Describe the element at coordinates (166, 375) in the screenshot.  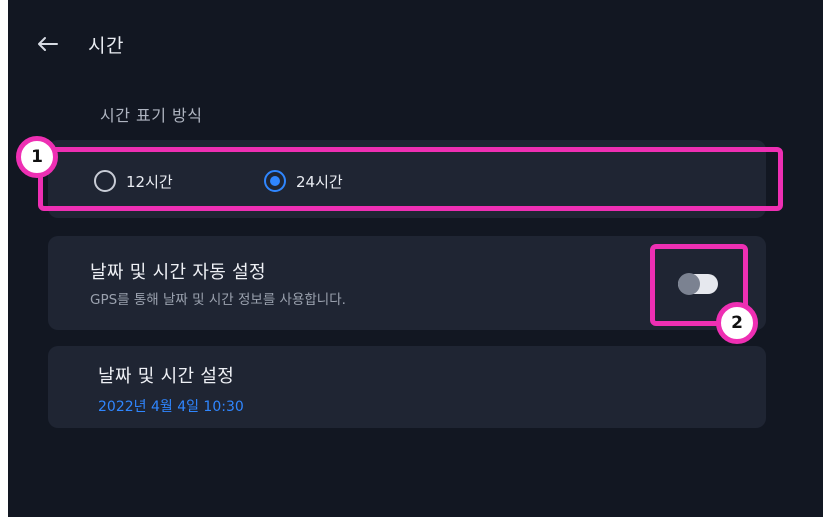
I see `manual-datetime-title: 날짜 및 시간 설정` at that location.